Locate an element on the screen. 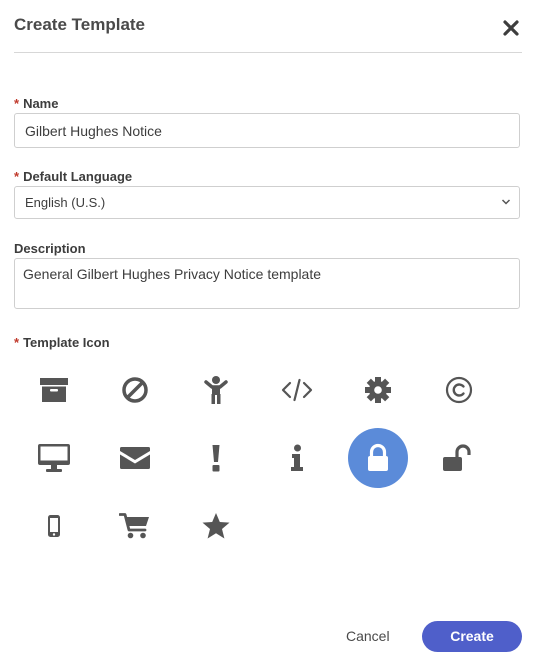 Image resolution: width=538 pixels, height=664 pixels. cancel-button: Cancel is located at coordinates (368, 636).